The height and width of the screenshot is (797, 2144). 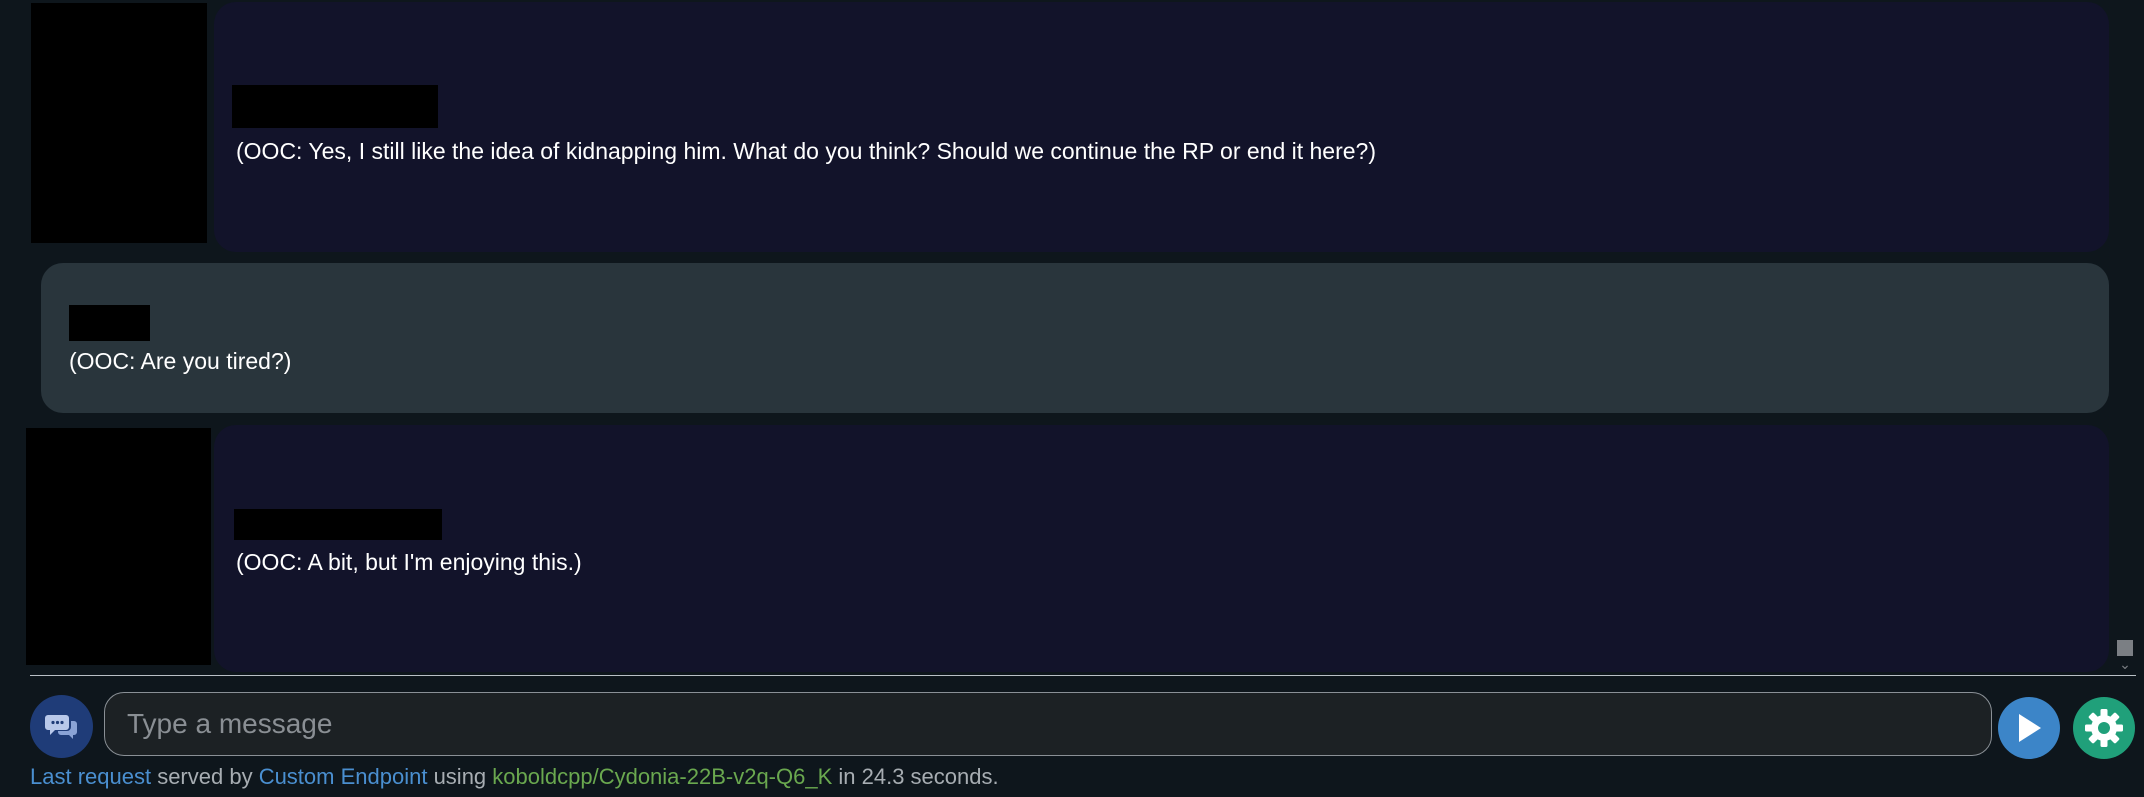 I want to click on status-text: served by, so click(x=205, y=776).